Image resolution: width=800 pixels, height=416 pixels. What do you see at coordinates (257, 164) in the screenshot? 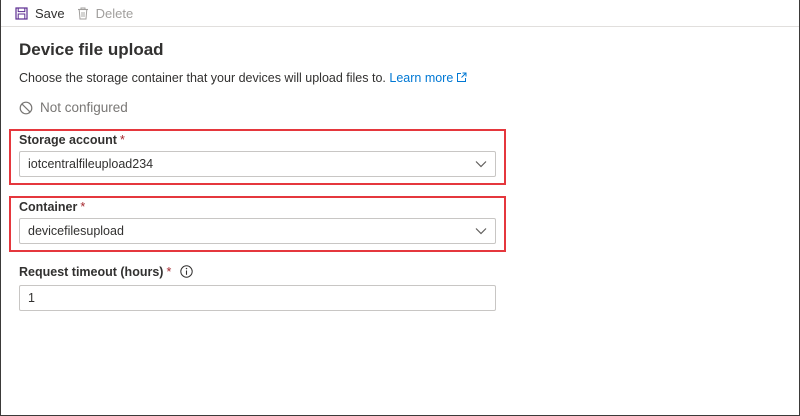
I see `storage-account-dropdown: iotcentralfileupload234` at bounding box center [257, 164].